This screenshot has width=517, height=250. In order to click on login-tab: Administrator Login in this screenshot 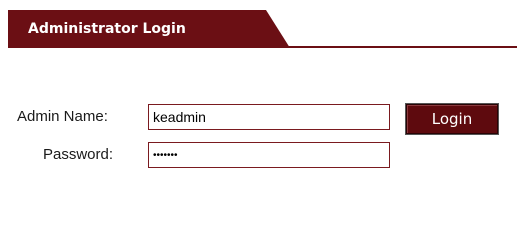, I will do `click(153, 29)`.